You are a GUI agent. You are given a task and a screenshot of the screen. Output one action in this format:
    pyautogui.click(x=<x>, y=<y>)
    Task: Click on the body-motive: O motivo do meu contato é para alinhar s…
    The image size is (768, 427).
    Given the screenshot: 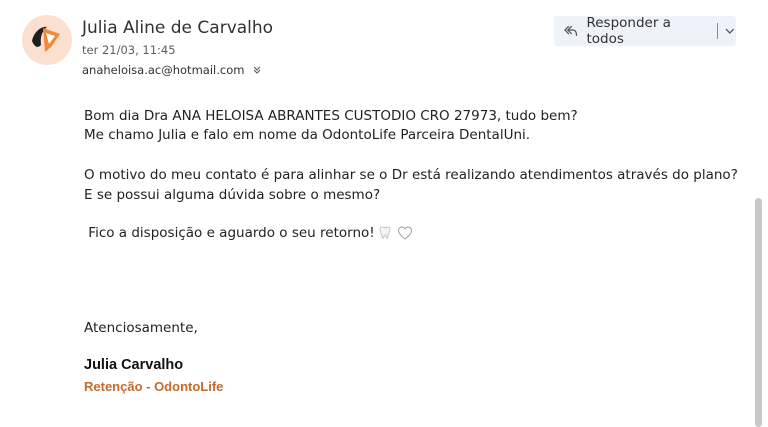 What is the action you would take?
    pyautogui.click(x=411, y=185)
    